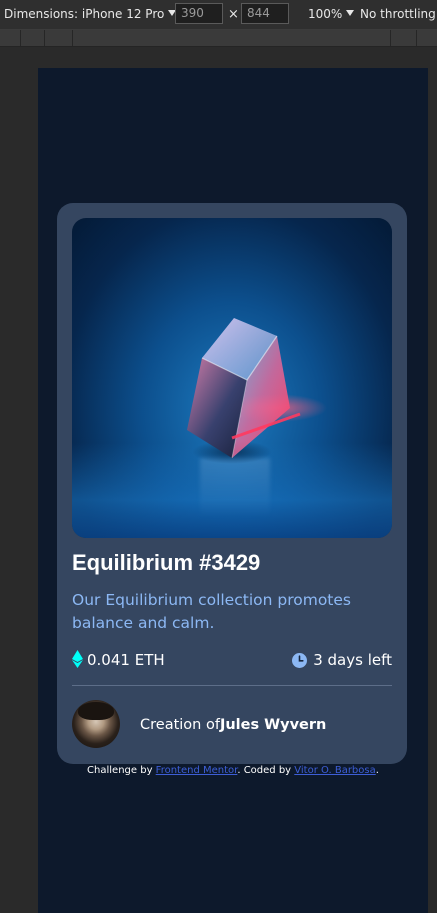  Describe the element at coordinates (257, 388) in the screenshot. I see `cube-illustration` at that location.